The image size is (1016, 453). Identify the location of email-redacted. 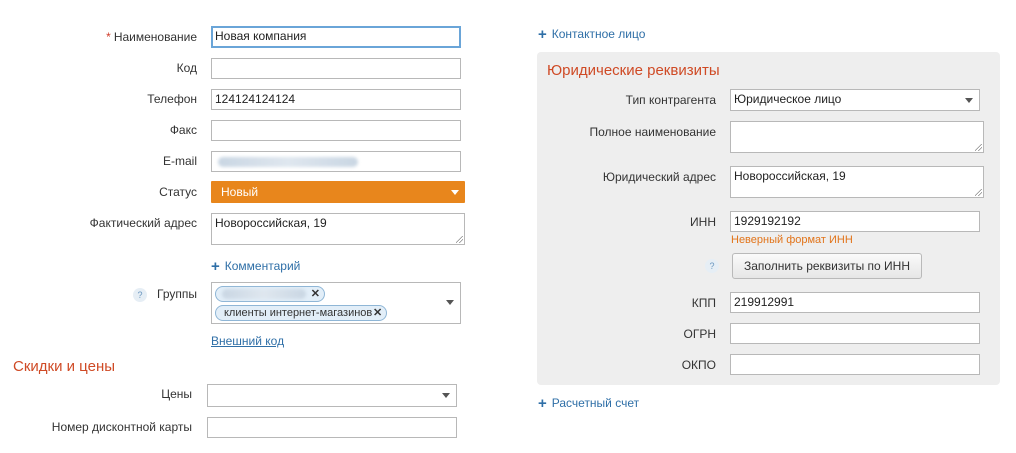
(288, 162).